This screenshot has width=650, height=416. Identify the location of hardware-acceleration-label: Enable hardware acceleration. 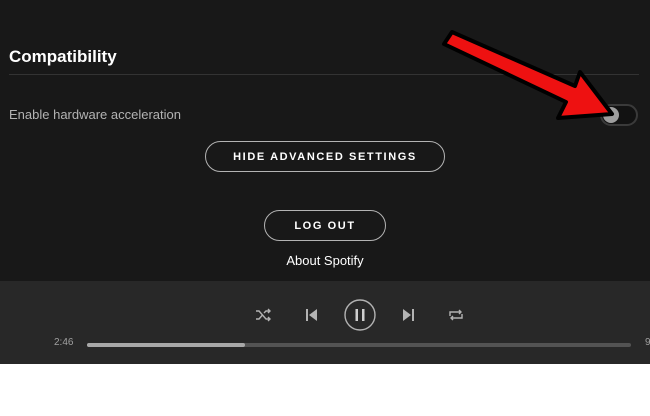
(95, 114).